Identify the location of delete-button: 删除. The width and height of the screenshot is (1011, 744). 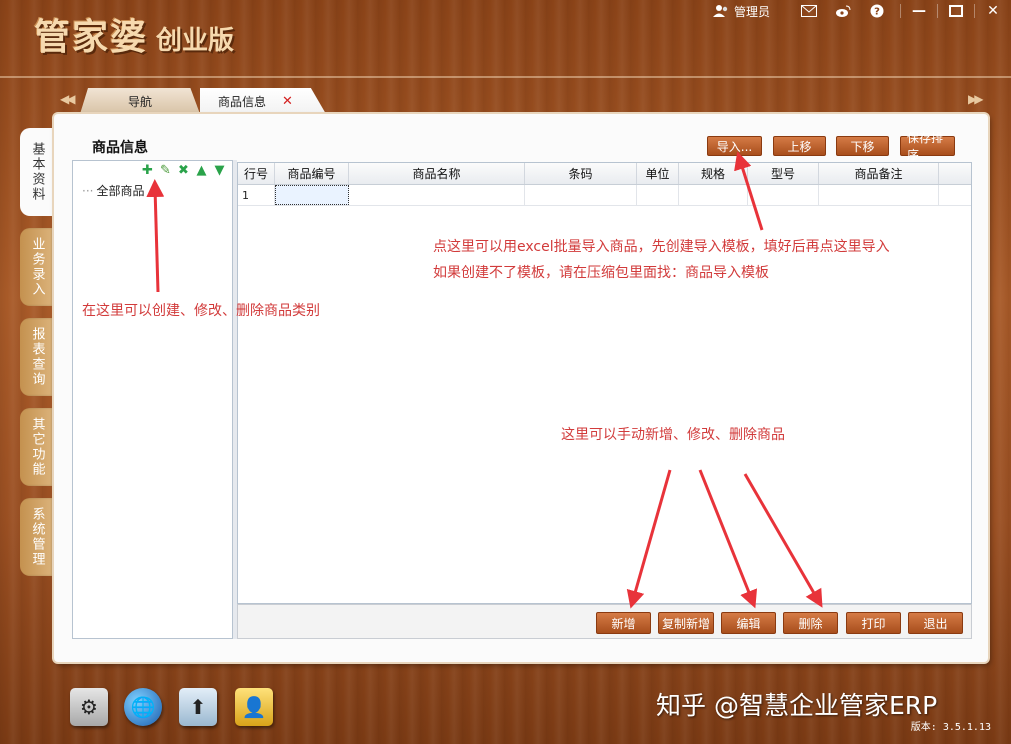
(810, 623).